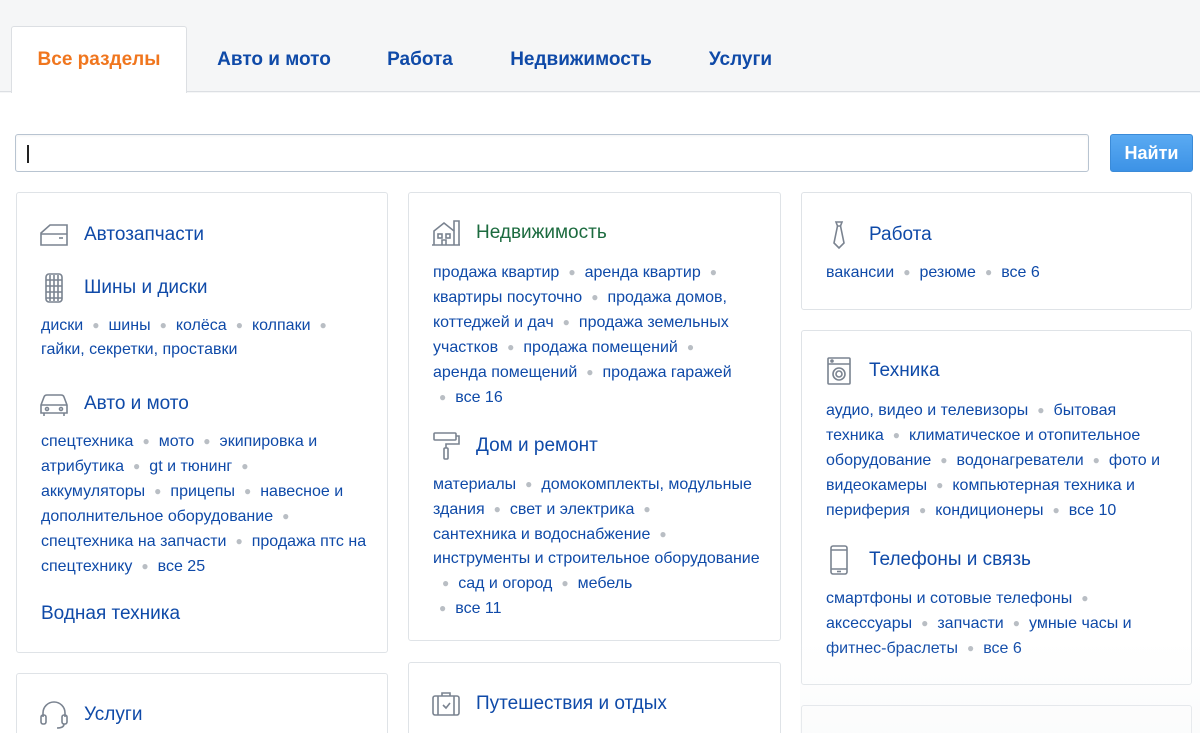 This screenshot has height=733, width=1200. Describe the element at coordinates (145, 288) in the screenshot. I see `category-title: Шины и диски` at that location.